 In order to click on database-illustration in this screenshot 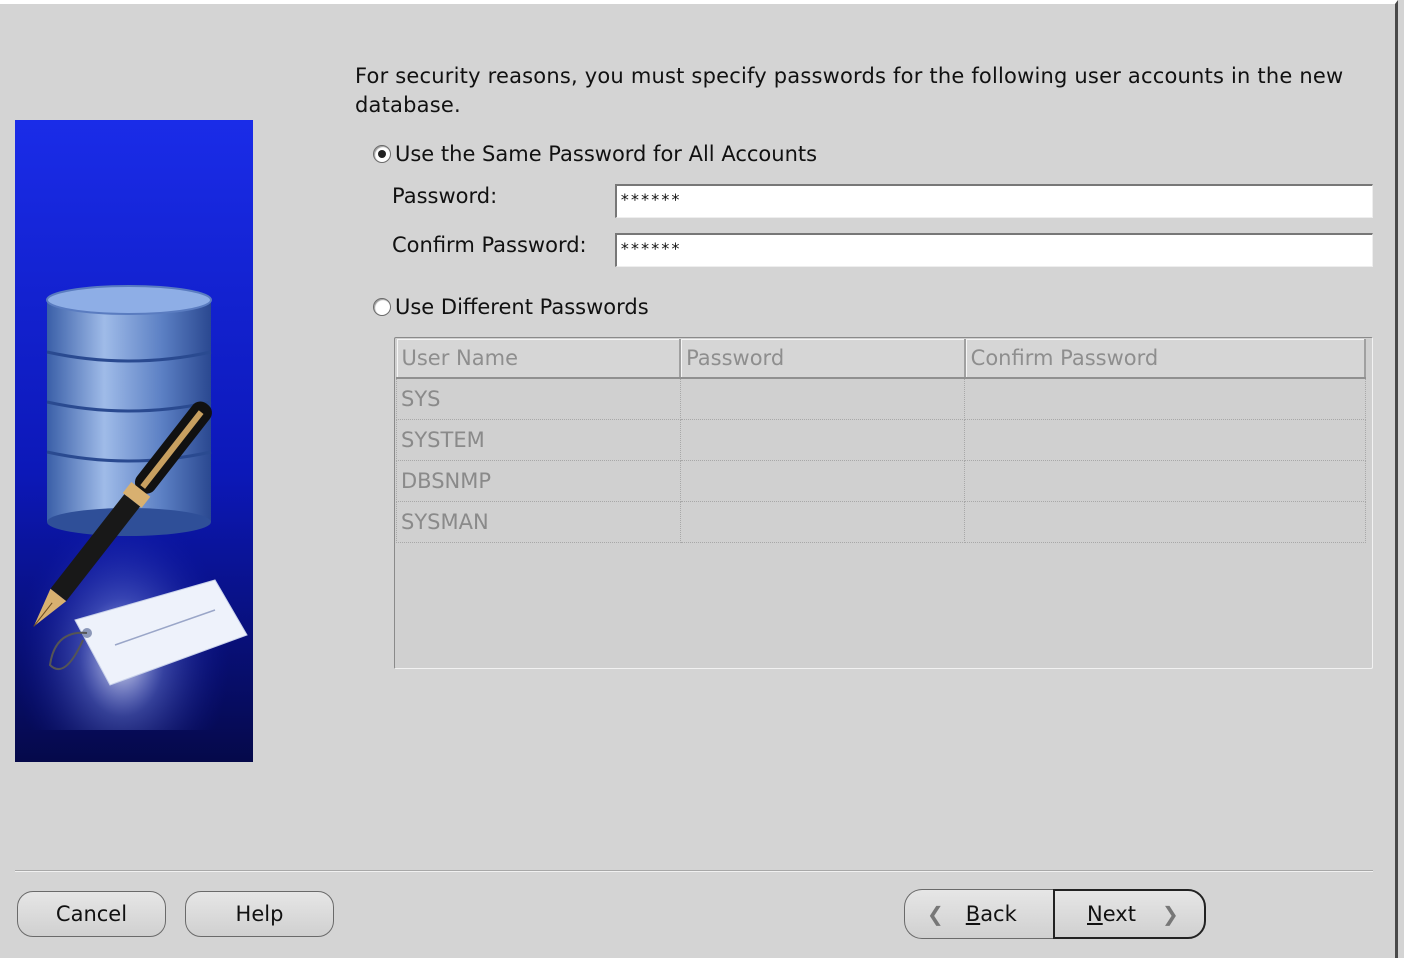, I will do `click(134, 441)`.